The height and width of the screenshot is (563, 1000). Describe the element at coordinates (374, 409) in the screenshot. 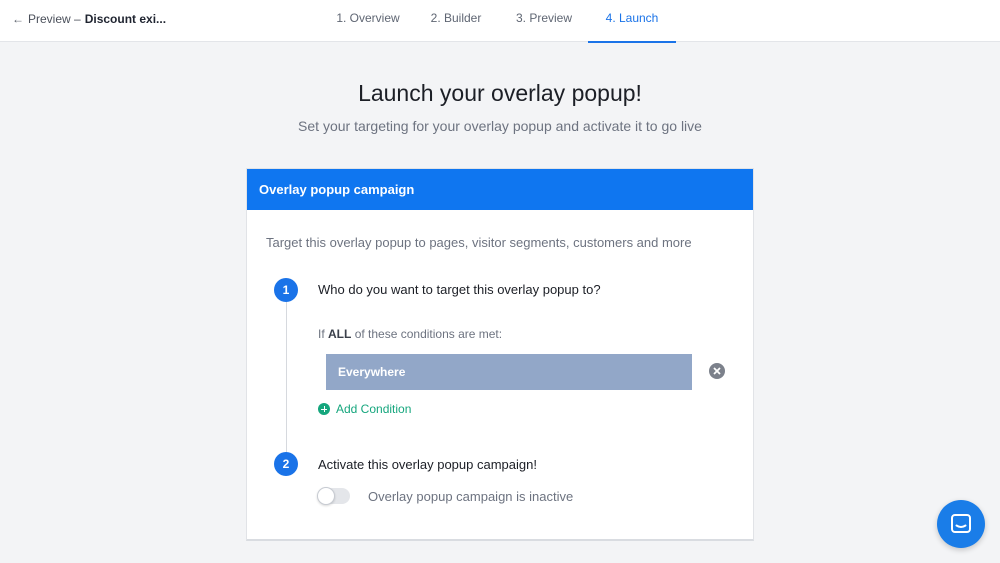

I see `add-condition-label: Add Condition` at that location.